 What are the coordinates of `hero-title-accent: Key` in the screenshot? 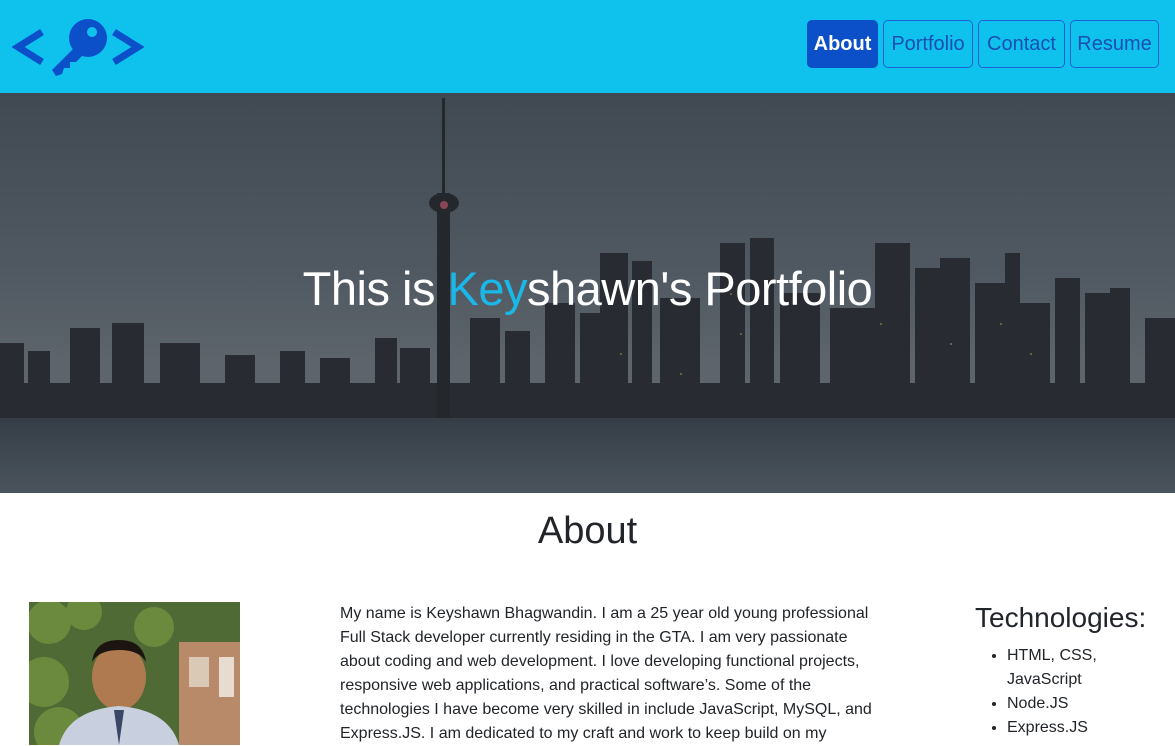 It's located at (487, 288).